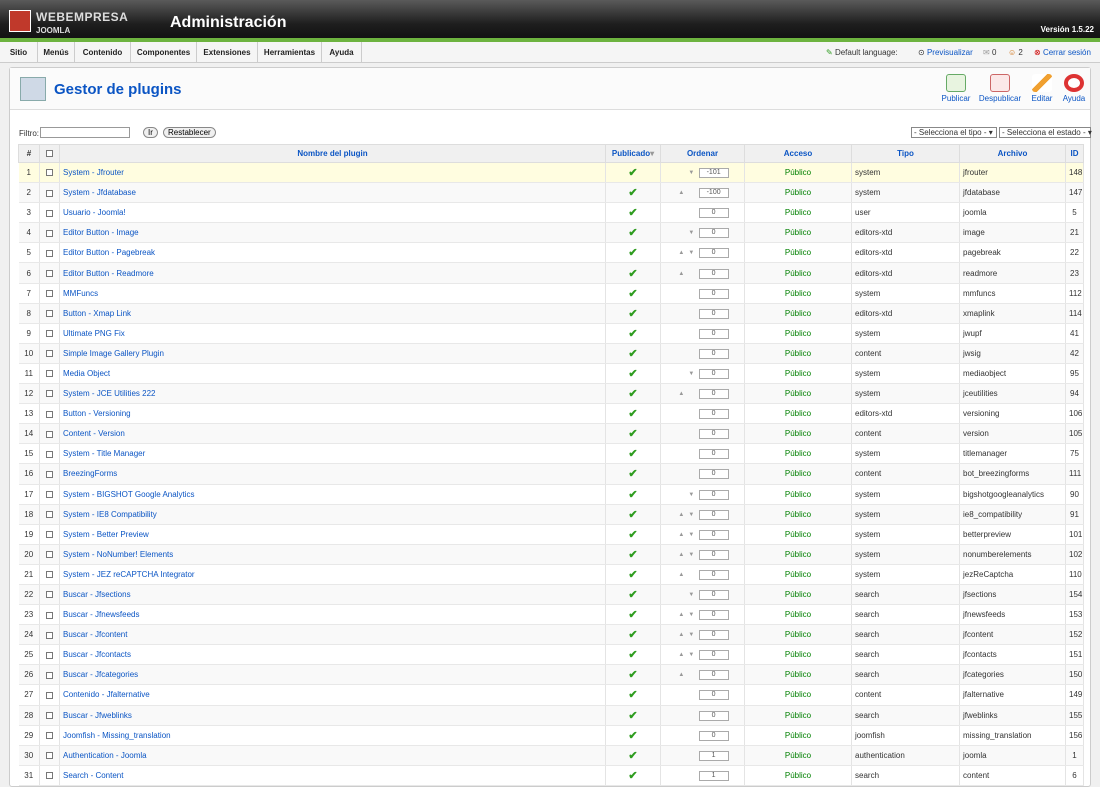 The width and height of the screenshot is (1100, 787). I want to click on plugin-name-link: Buscar - Jfweblinks, so click(332, 715).